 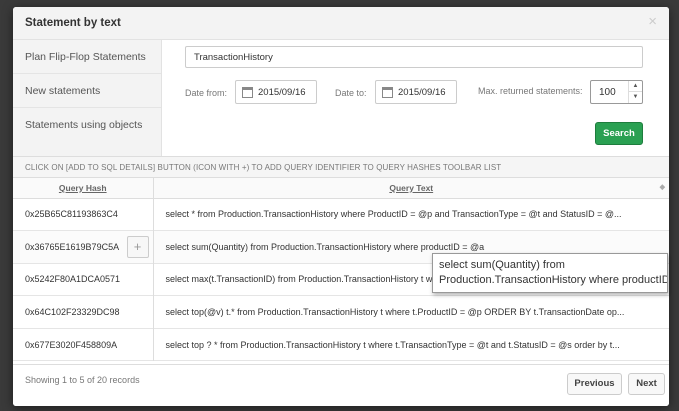 I want to click on sort-icon: ◆, so click(x=662, y=187).